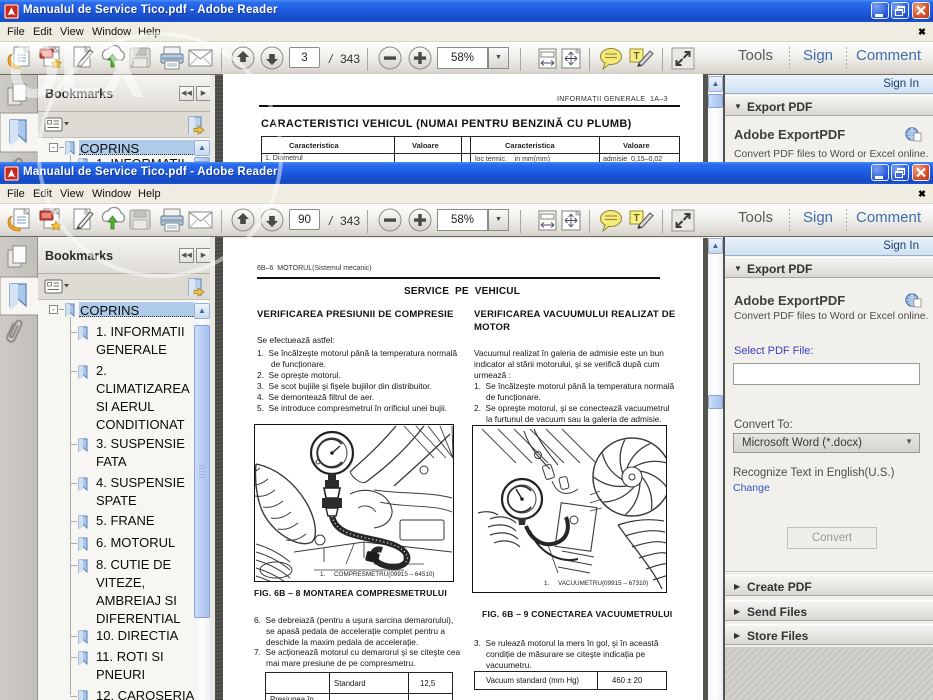 The image size is (933, 700). I want to click on svg-text:1. COMPRESMETRU(09915 – 64: 1. COMPRESMETRU(09915 – 64510), so click(377, 574).